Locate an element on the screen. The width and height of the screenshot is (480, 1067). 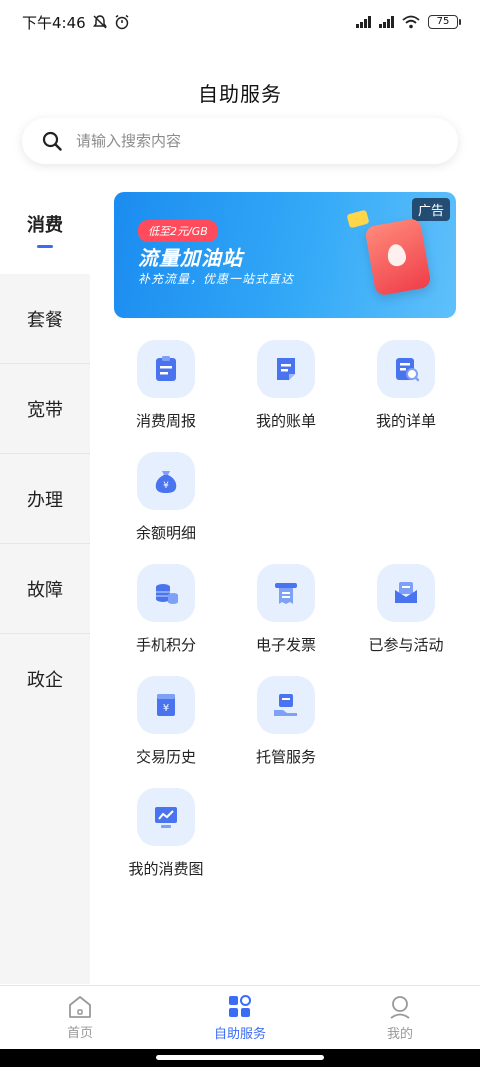
sidebar-item-broadband: 宽带 is located at coordinates (45, 409).